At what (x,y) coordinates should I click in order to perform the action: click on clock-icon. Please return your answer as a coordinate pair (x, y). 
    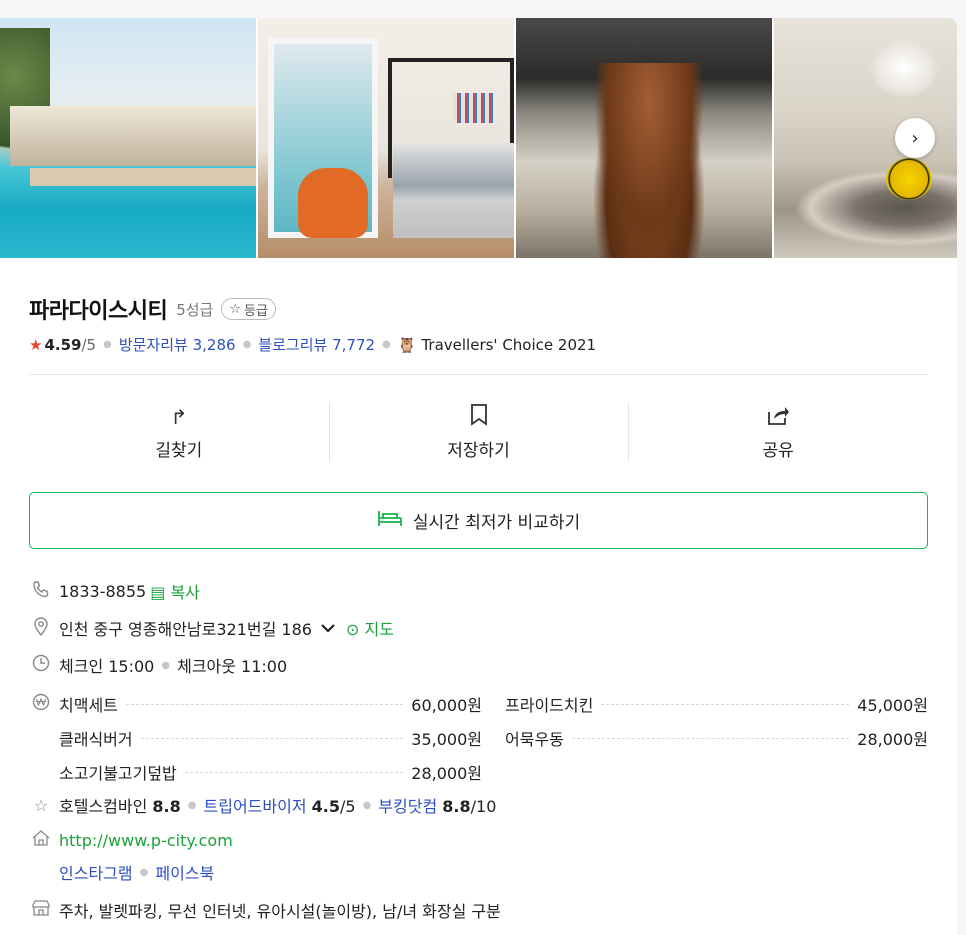
    Looking at the image, I should click on (41, 665).